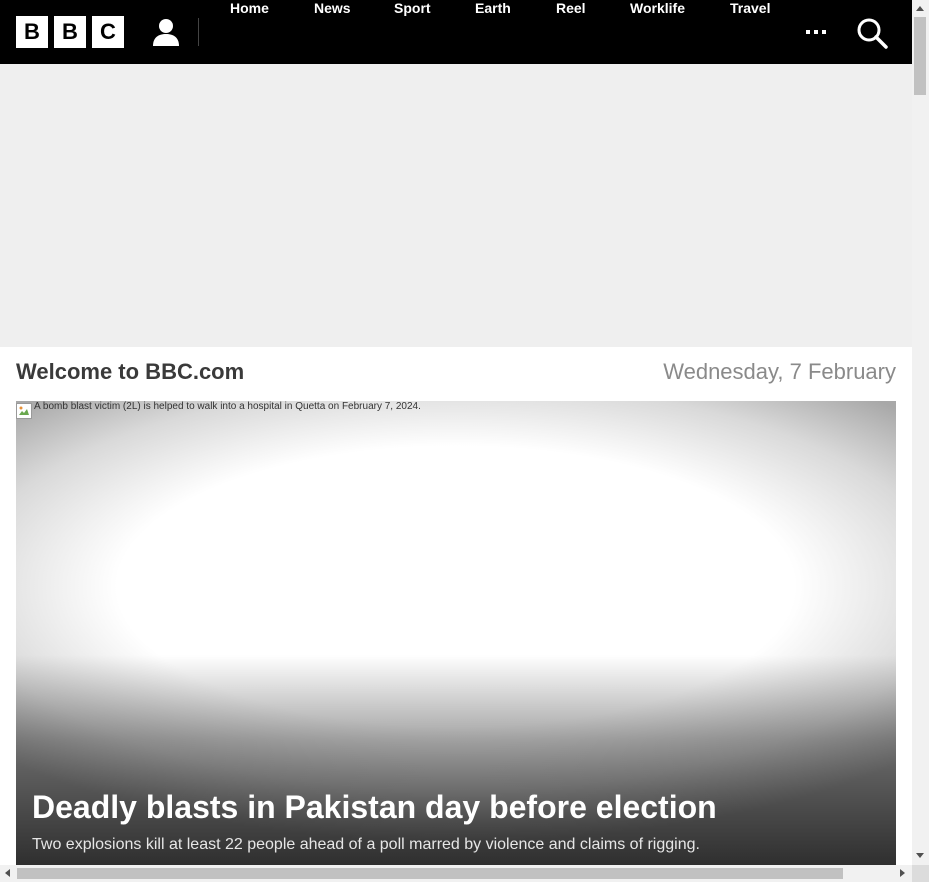 This screenshot has height=882, width=929. What do you see at coordinates (920, 855) in the screenshot?
I see `scroll-down-arrow-icon` at bounding box center [920, 855].